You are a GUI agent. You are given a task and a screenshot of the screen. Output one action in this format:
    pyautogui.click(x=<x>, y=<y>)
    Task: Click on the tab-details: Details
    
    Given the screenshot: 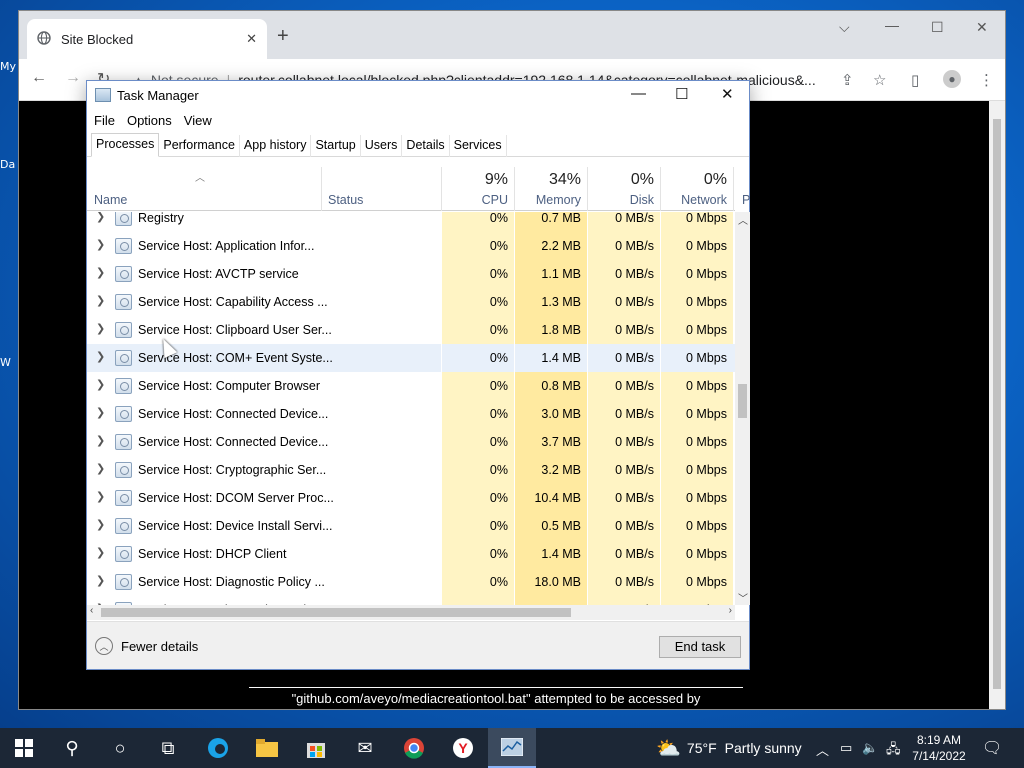 What is the action you would take?
    pyautogui.click(x=426, y=146)
    